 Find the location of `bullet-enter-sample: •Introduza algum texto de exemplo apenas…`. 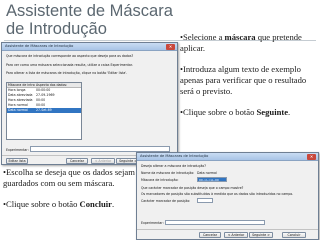

bullet-enter-sample: •Introduza algum texto de exemplo apenas… is located at coordinates (243, 80).